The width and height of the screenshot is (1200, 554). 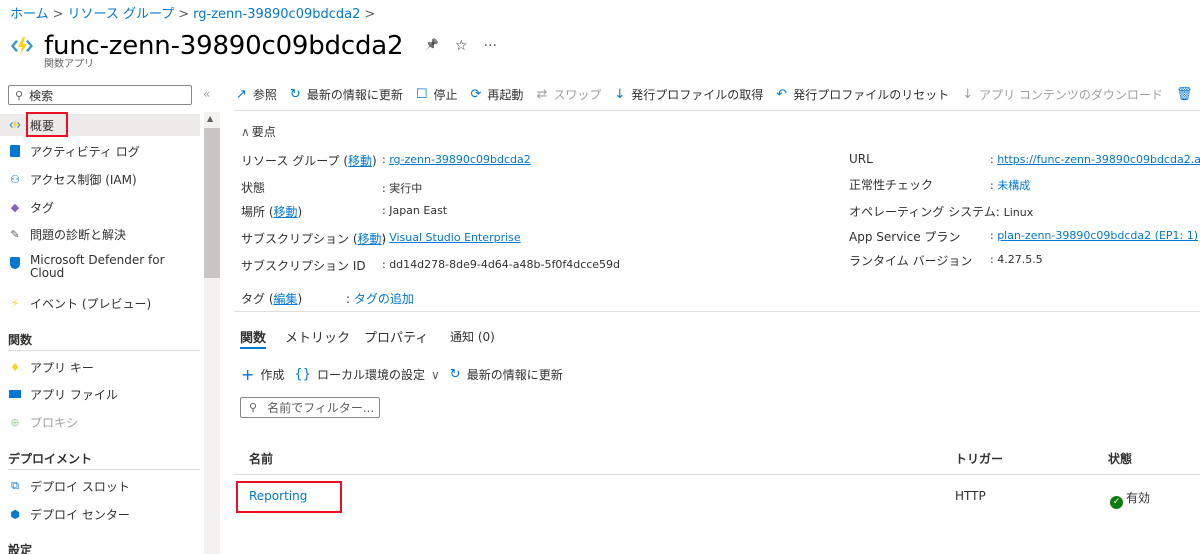 What do you see at coordinates (253, 336) in the screenshot?
I see `tab-functions: 関数` at bounding box center [253, 336].